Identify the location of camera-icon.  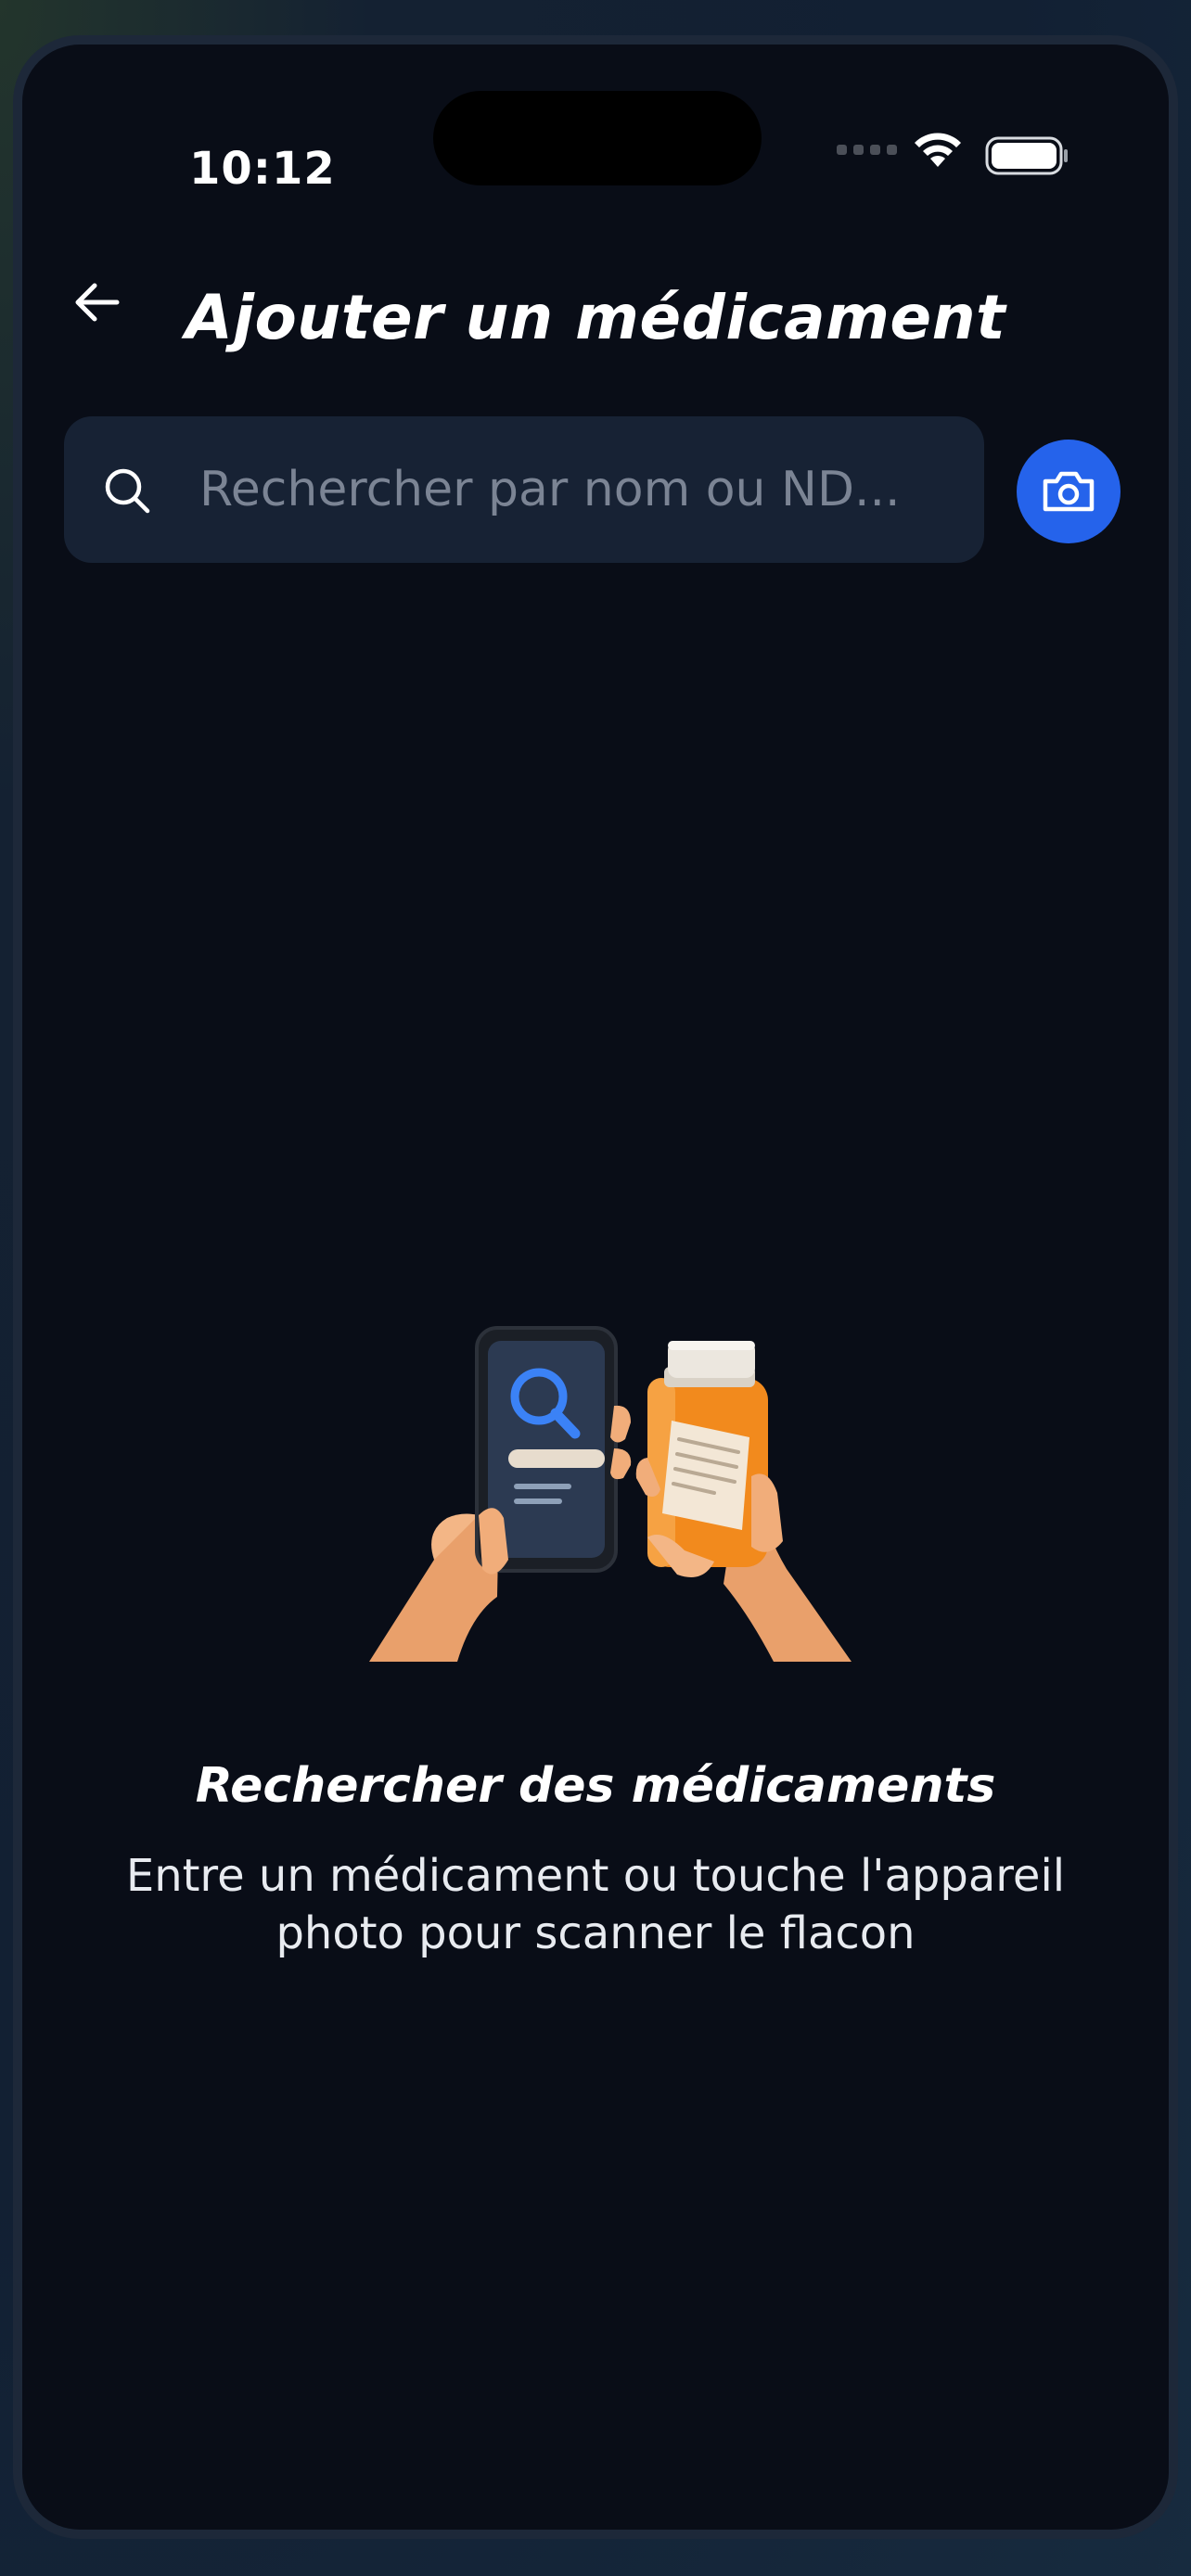
(1069, 492).